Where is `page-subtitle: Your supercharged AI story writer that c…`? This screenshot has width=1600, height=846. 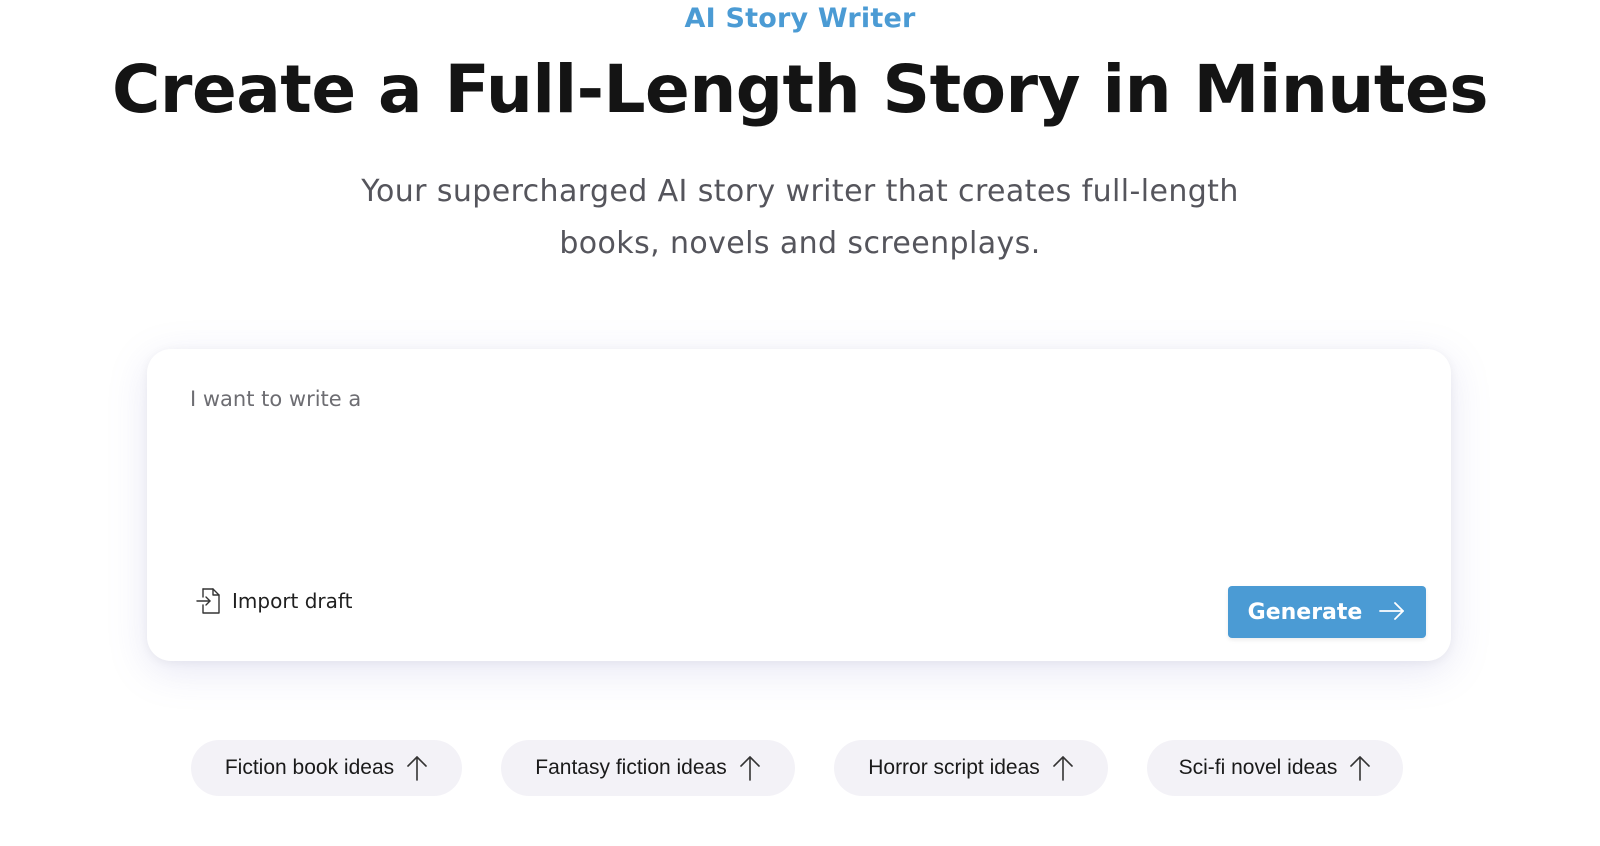
page-subtitle: Your supercharged AI story writer that c… is located at coordinates (800, 218).